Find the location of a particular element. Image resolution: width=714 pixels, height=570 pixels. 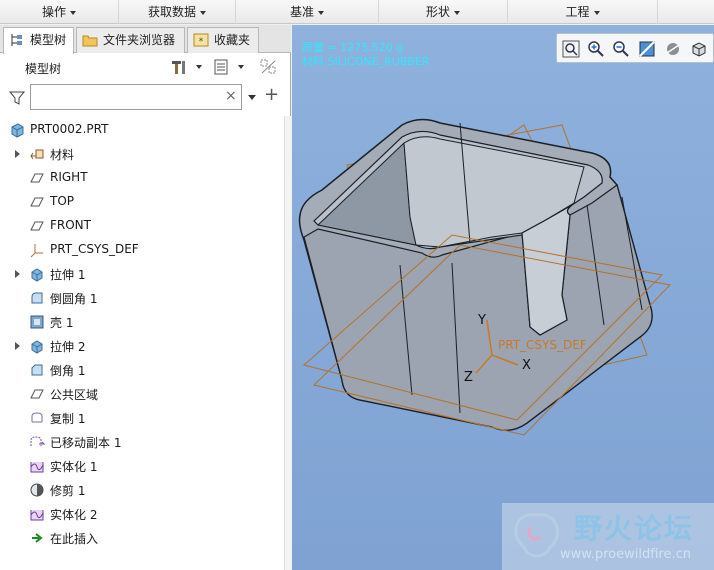

filter-row: × + is located at coordinates (145, 97).